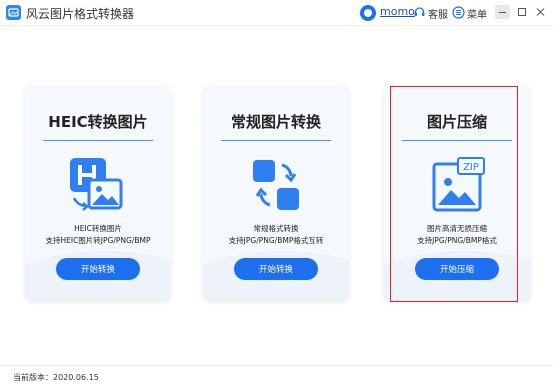 This screenshot has height=389, width=553. Describe the element at coordinates (276, 240) in the screenshot. I see `card-support-formats: 支持JPG/PNG/BMP格式互转` at that location.